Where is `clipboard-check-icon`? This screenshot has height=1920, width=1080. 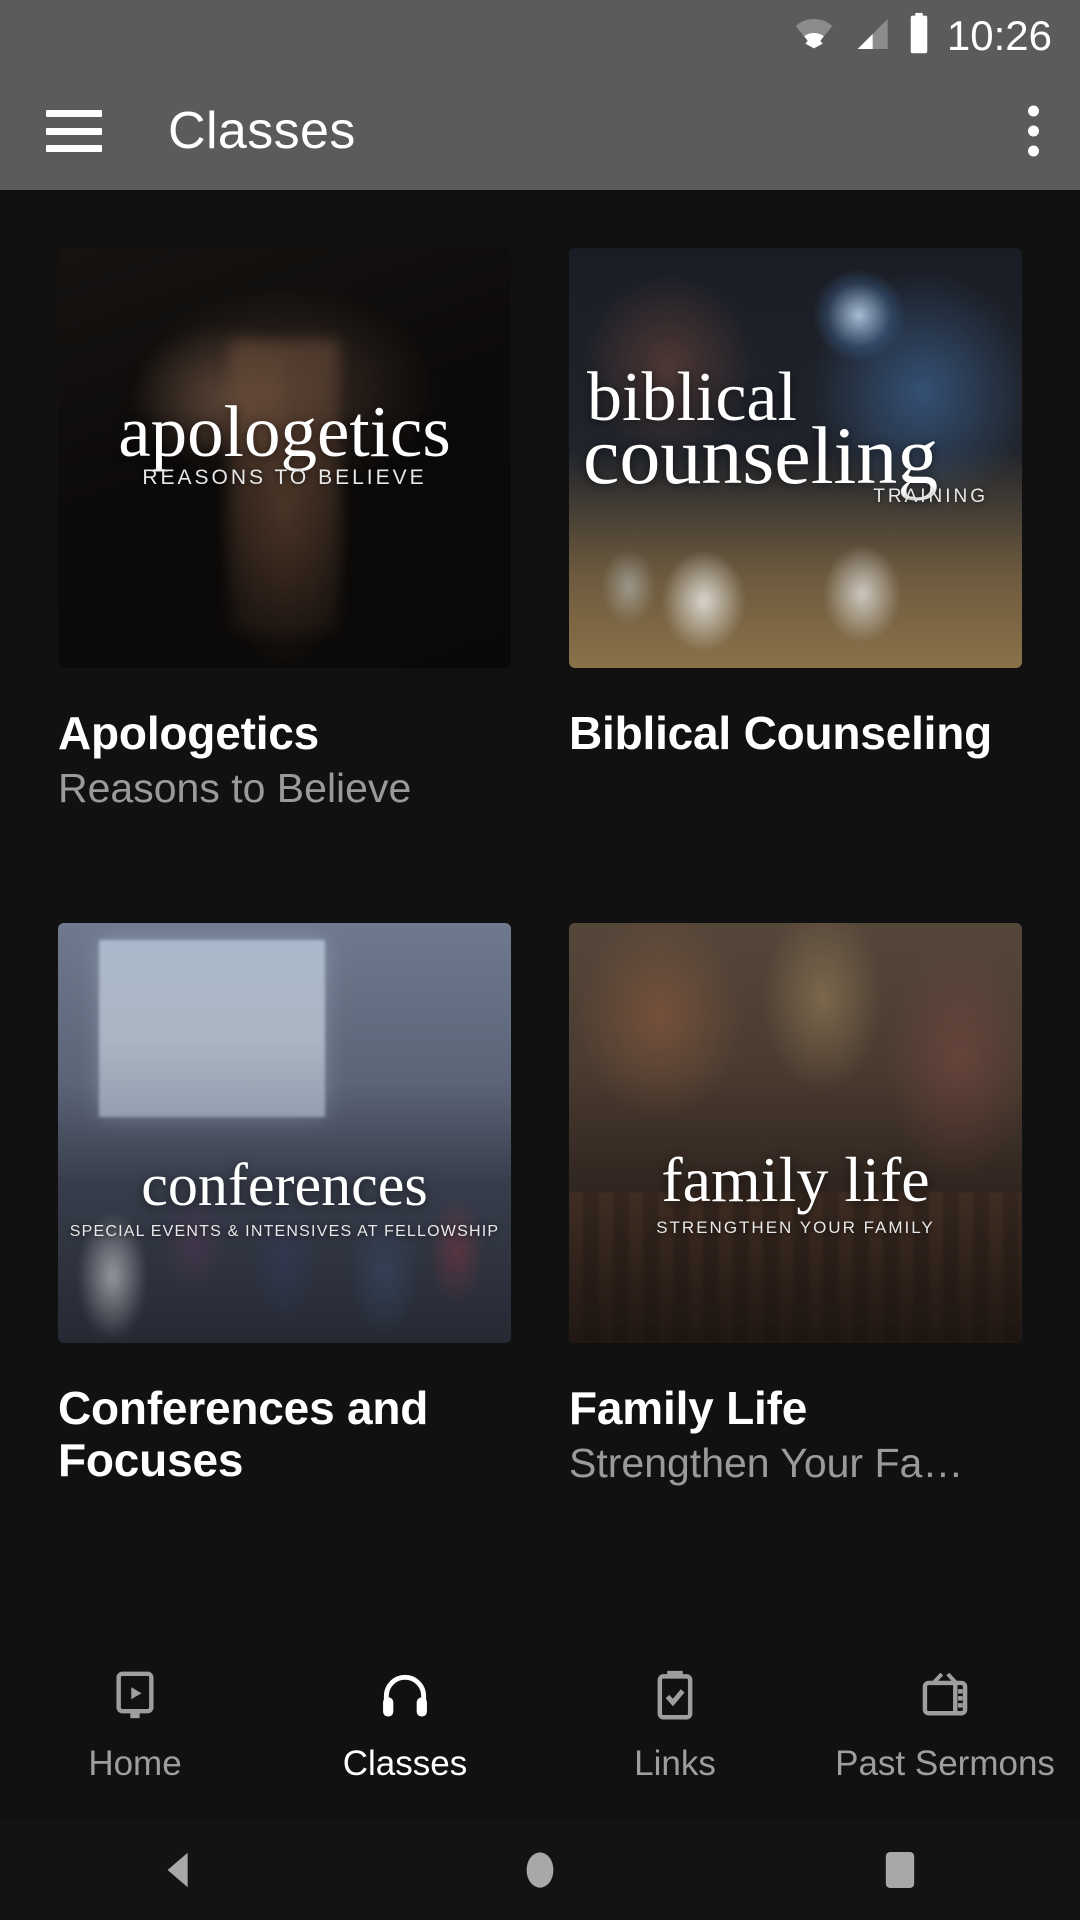
clipboard-check-icon is located at coordinates (675, 1696).